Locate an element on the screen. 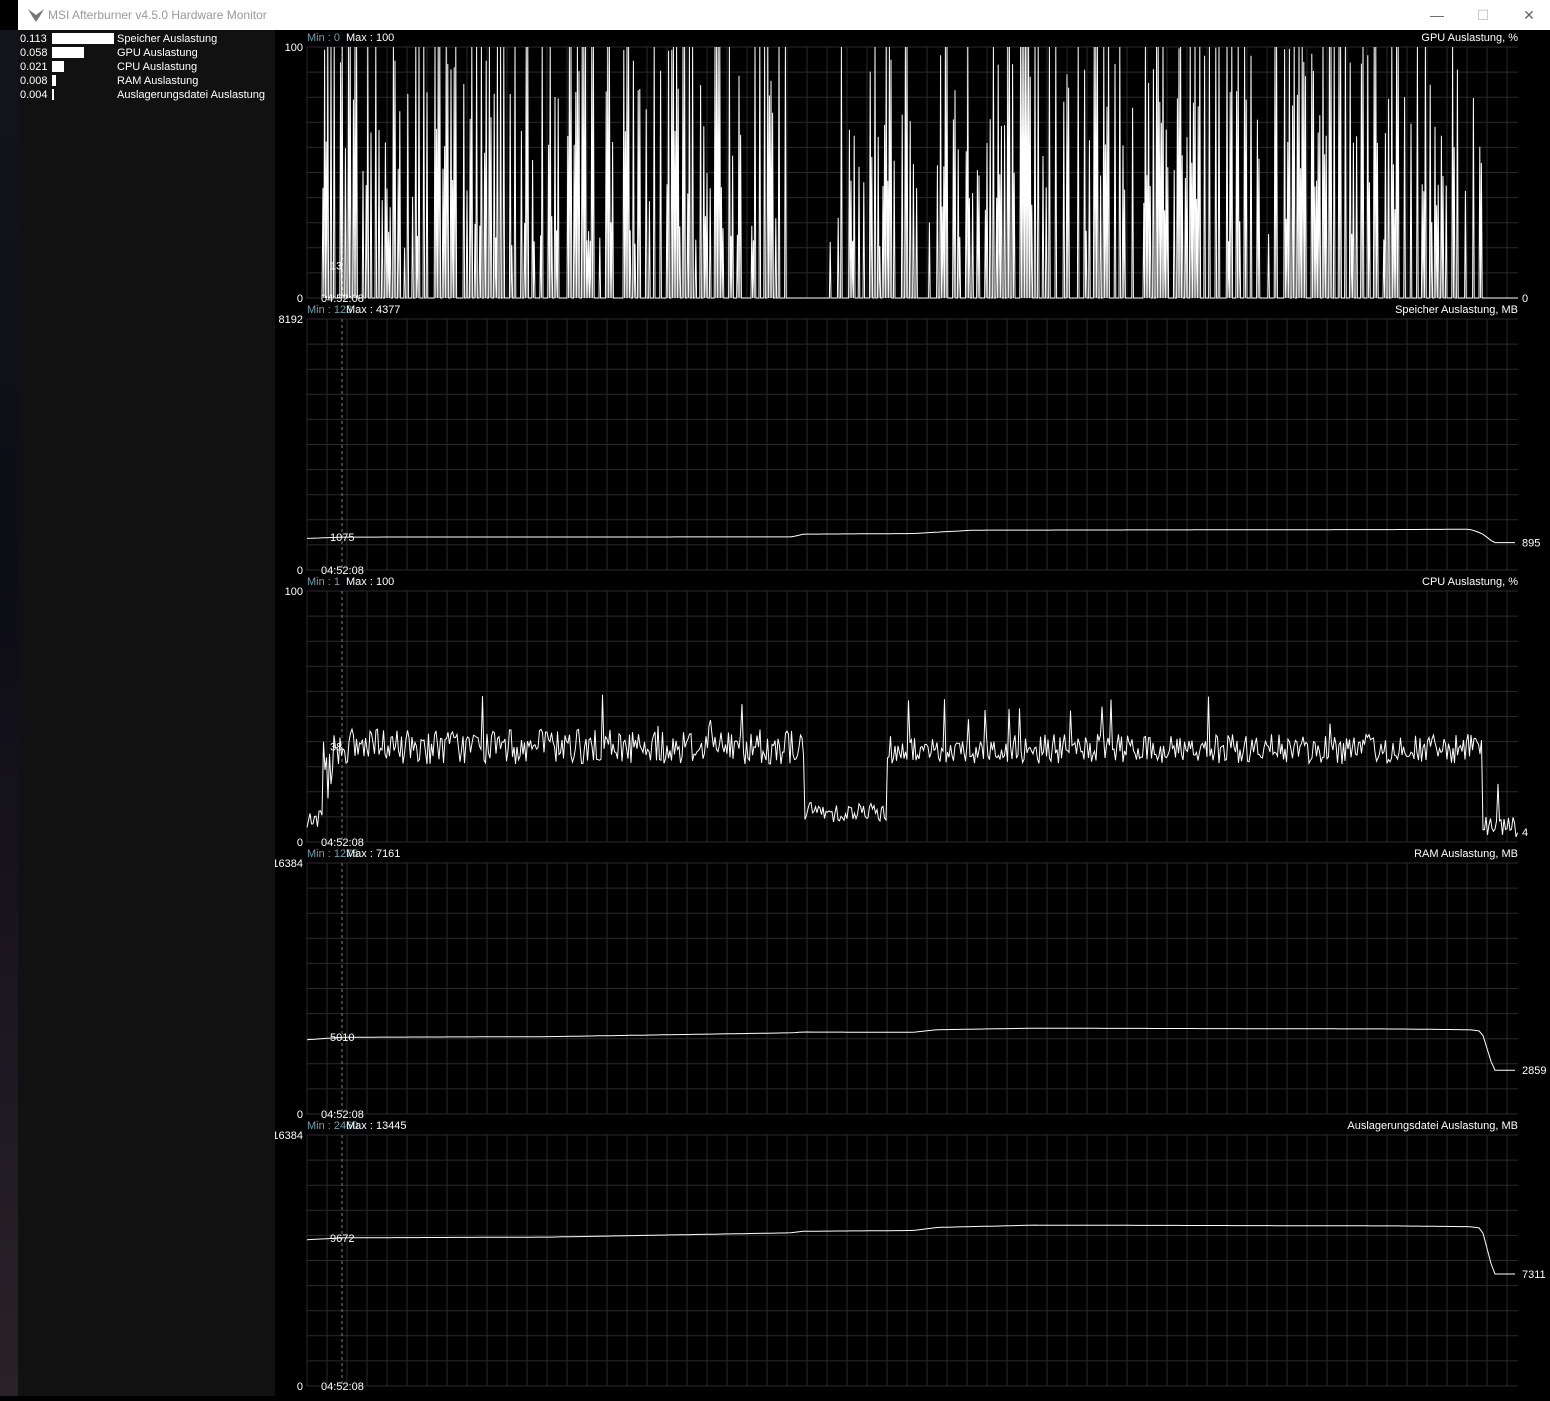  legend-label: Auslagerungsdatei Auslastung is located at coordinates (191, 95).